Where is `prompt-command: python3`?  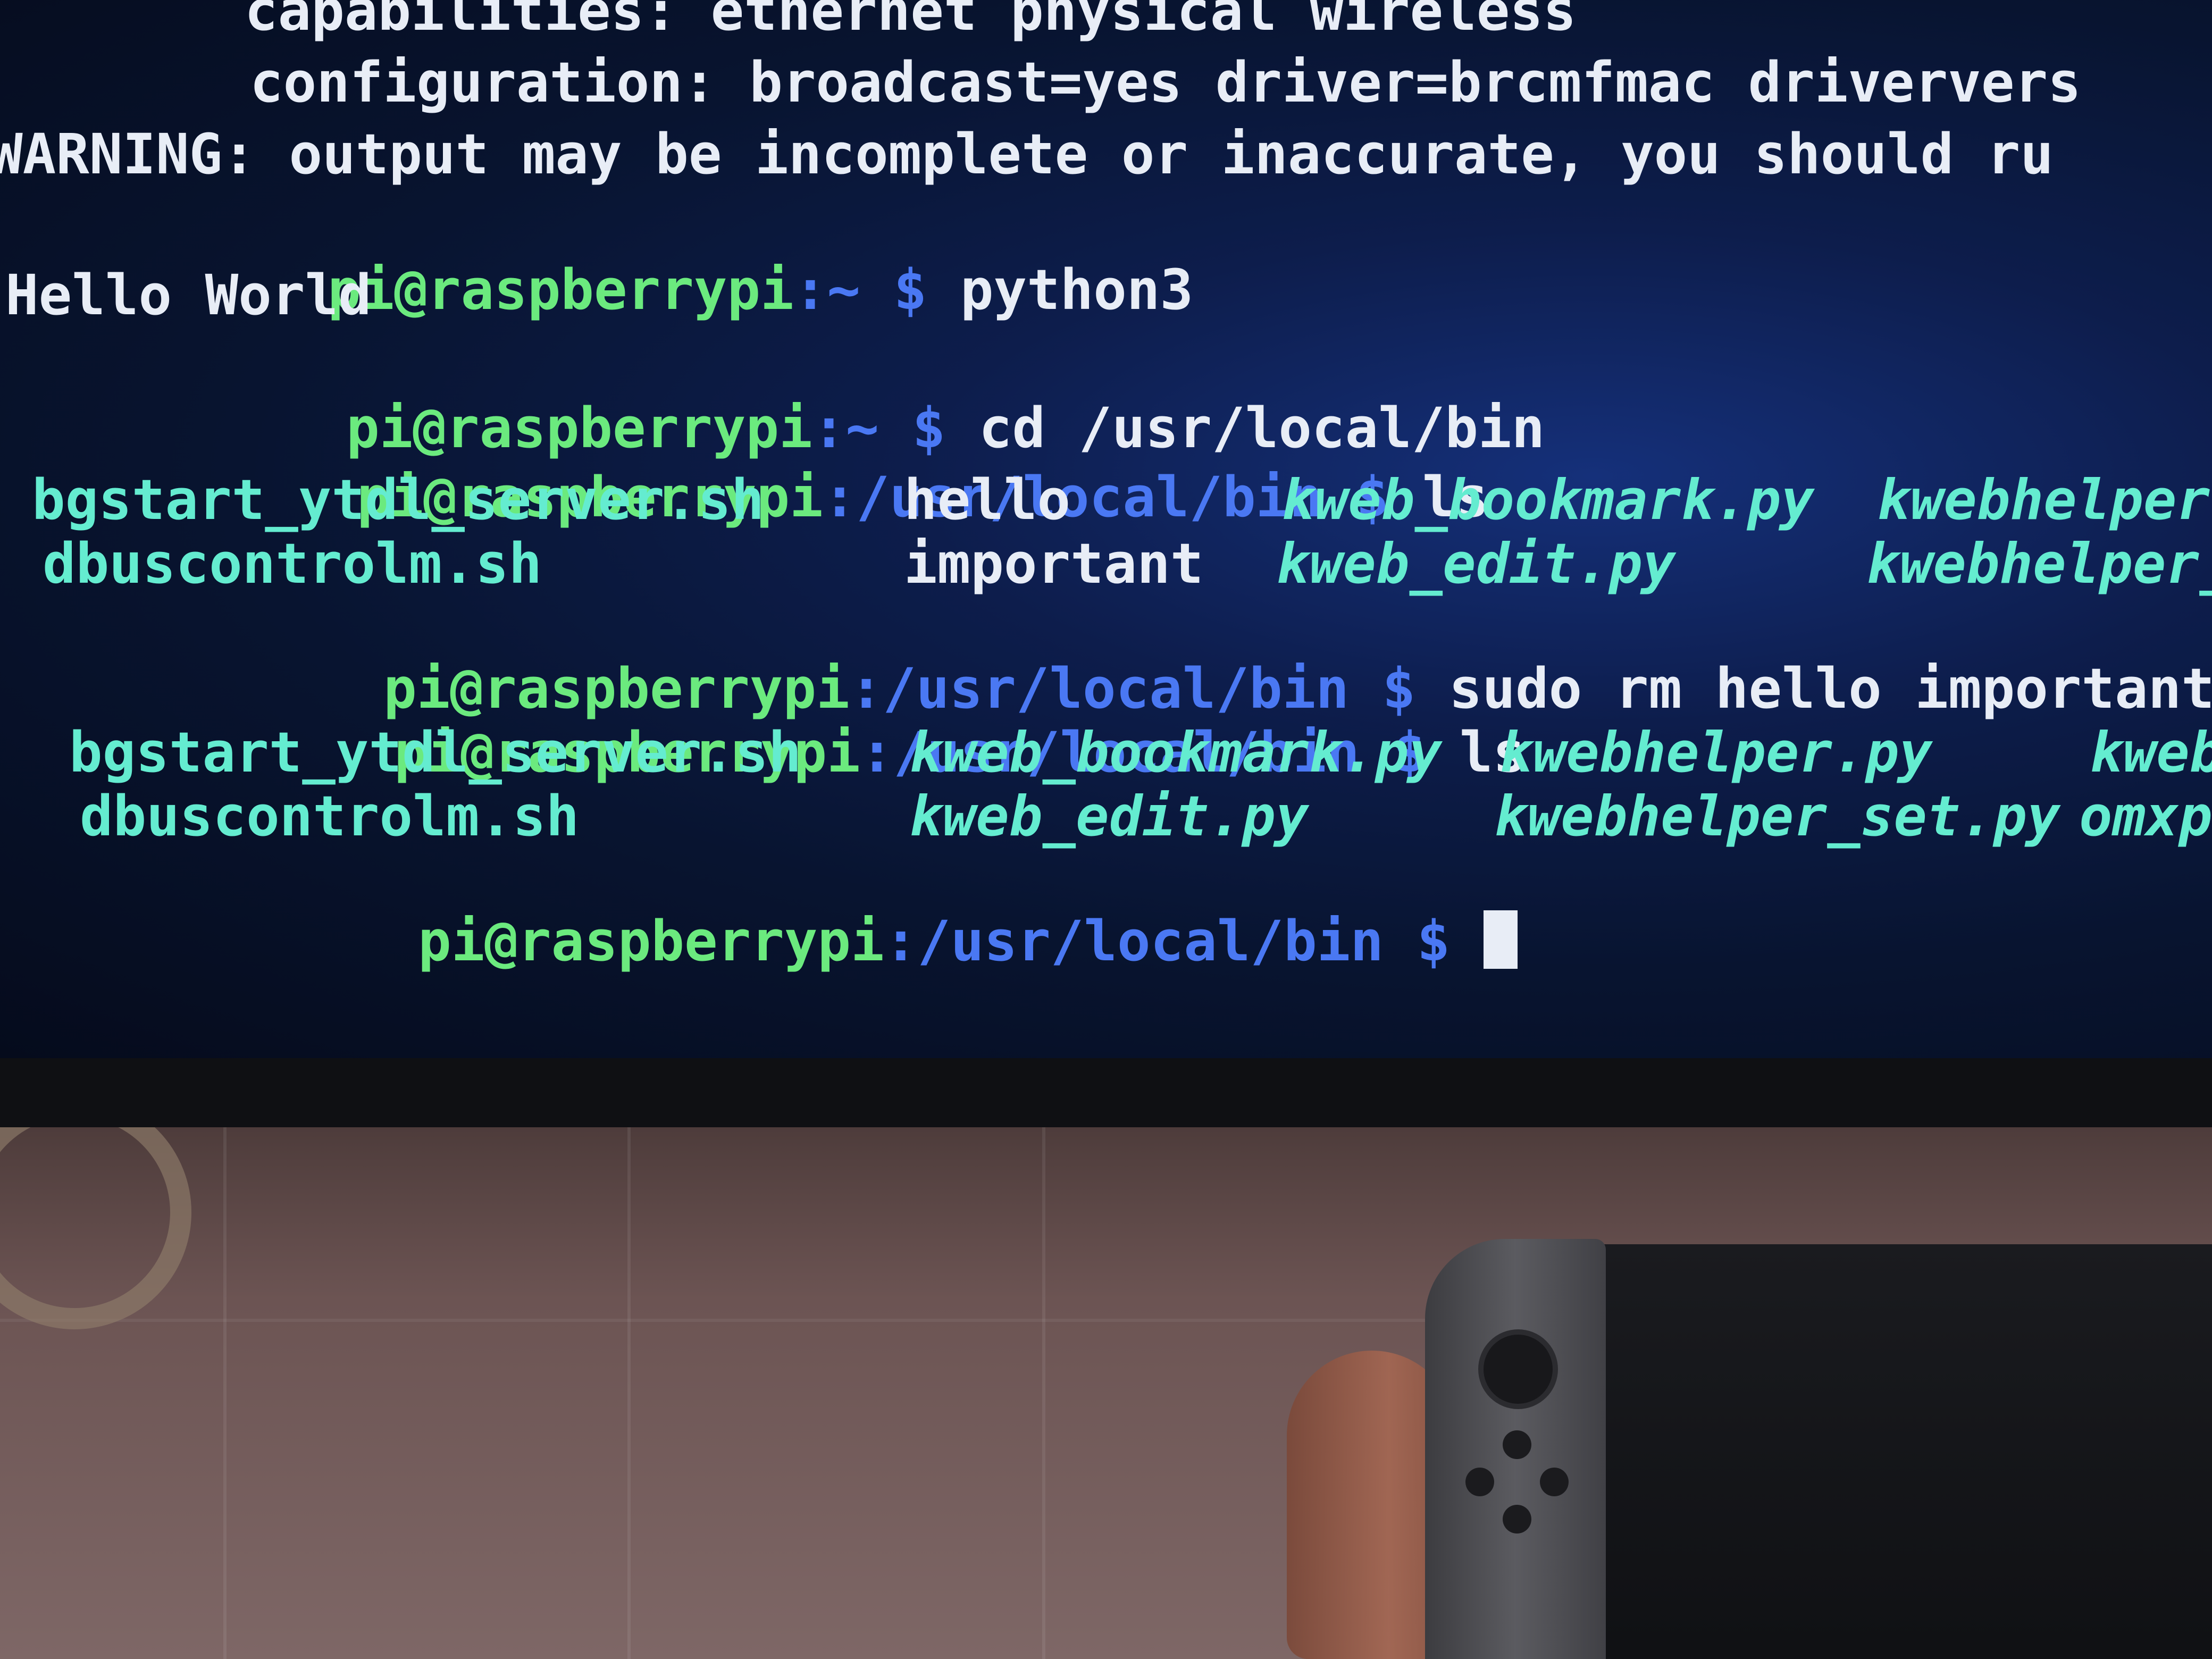 prompt-command: python3 is located at coordinates (1077, 289).